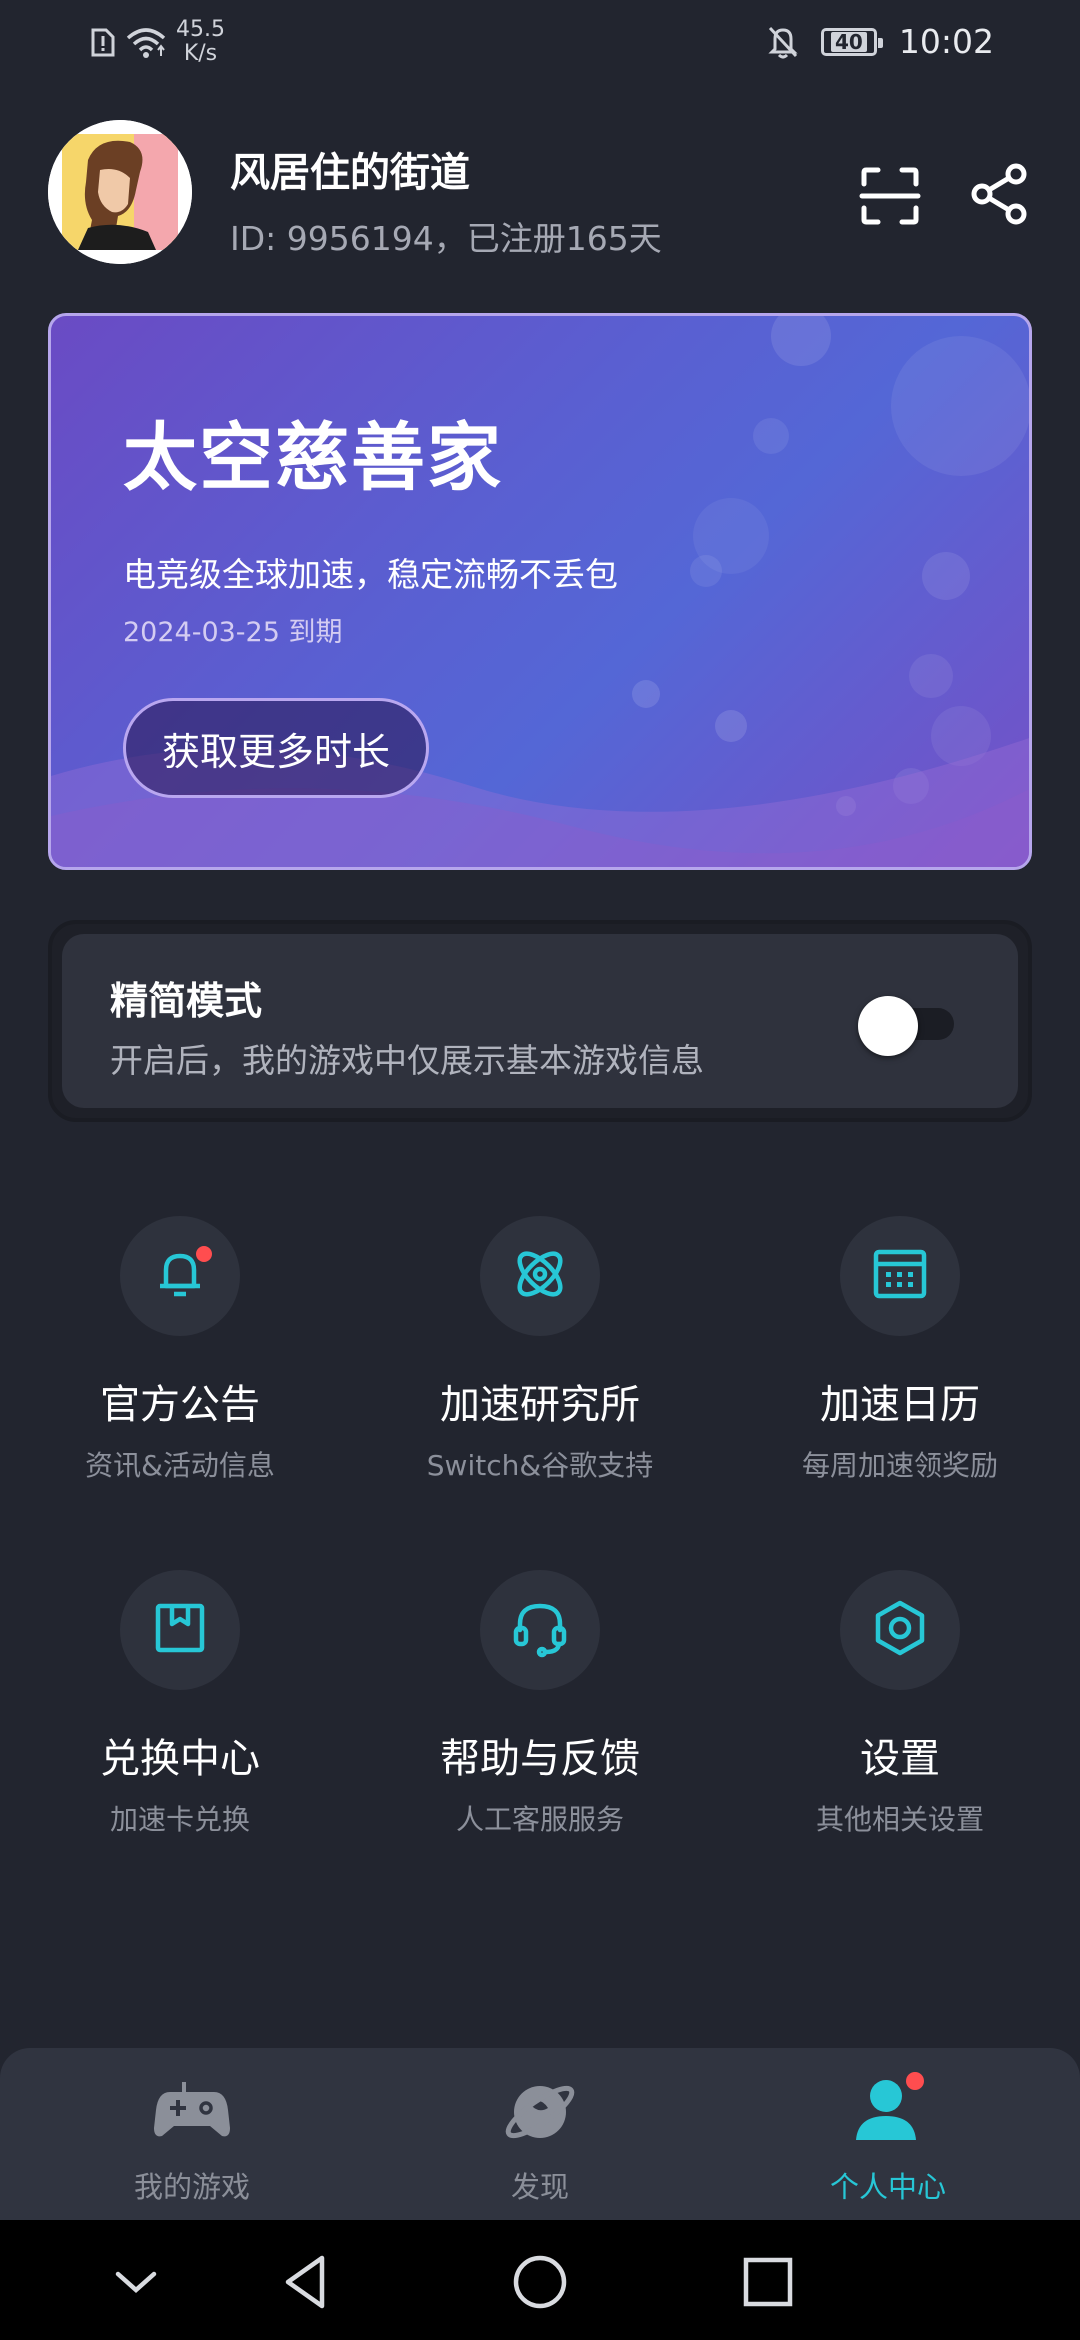  What do you see at coordinates (540, 1704) in the screenshot?
I see `feature-help-feedback: 帮助与反馈 人工客服服务` at bounding box center [540, 1704].